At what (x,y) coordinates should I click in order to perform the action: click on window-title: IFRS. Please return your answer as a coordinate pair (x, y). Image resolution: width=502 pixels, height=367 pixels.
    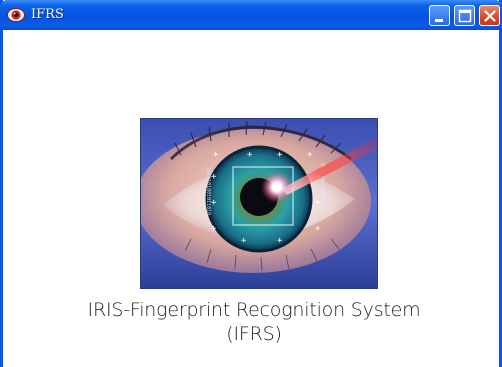
    Looking at the image, I should click on (47, 14).